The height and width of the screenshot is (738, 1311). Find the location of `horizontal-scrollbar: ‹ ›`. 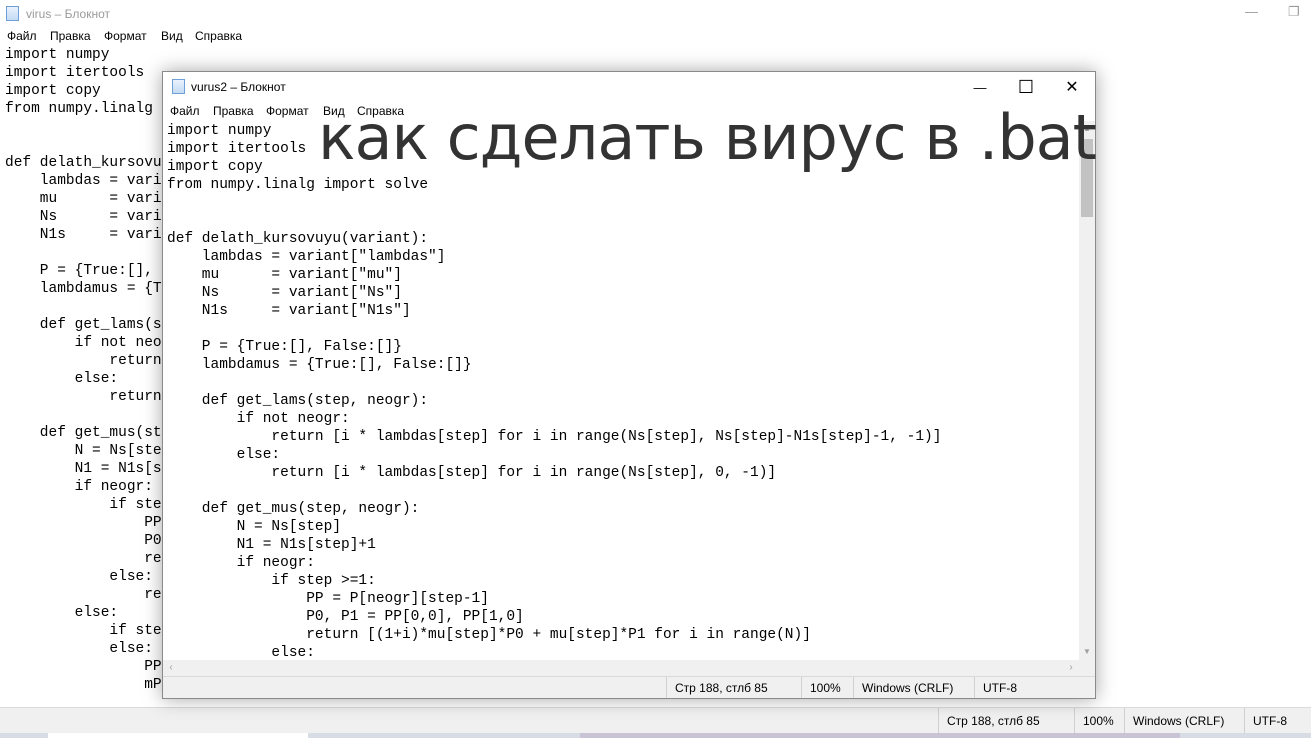

horizontal-scrollbar: ‹ › is located at coordinates (621, 668).